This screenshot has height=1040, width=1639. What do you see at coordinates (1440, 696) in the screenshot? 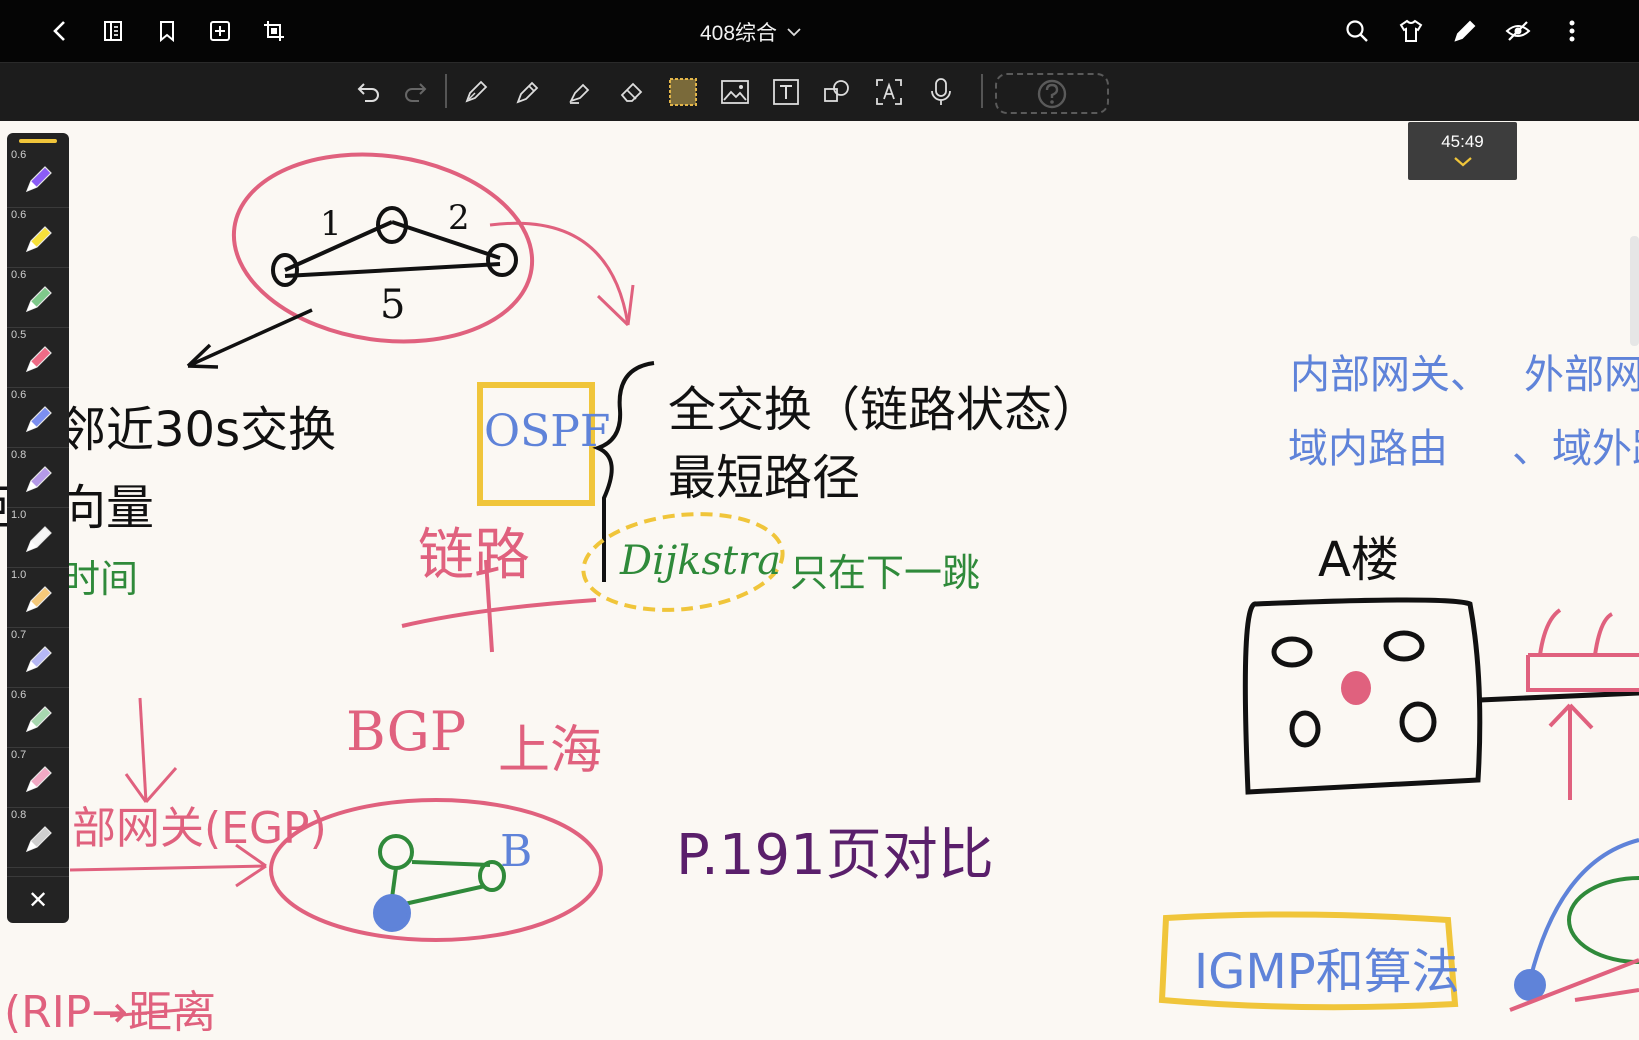
I see `building-a` at bounding box center [1440, 696].